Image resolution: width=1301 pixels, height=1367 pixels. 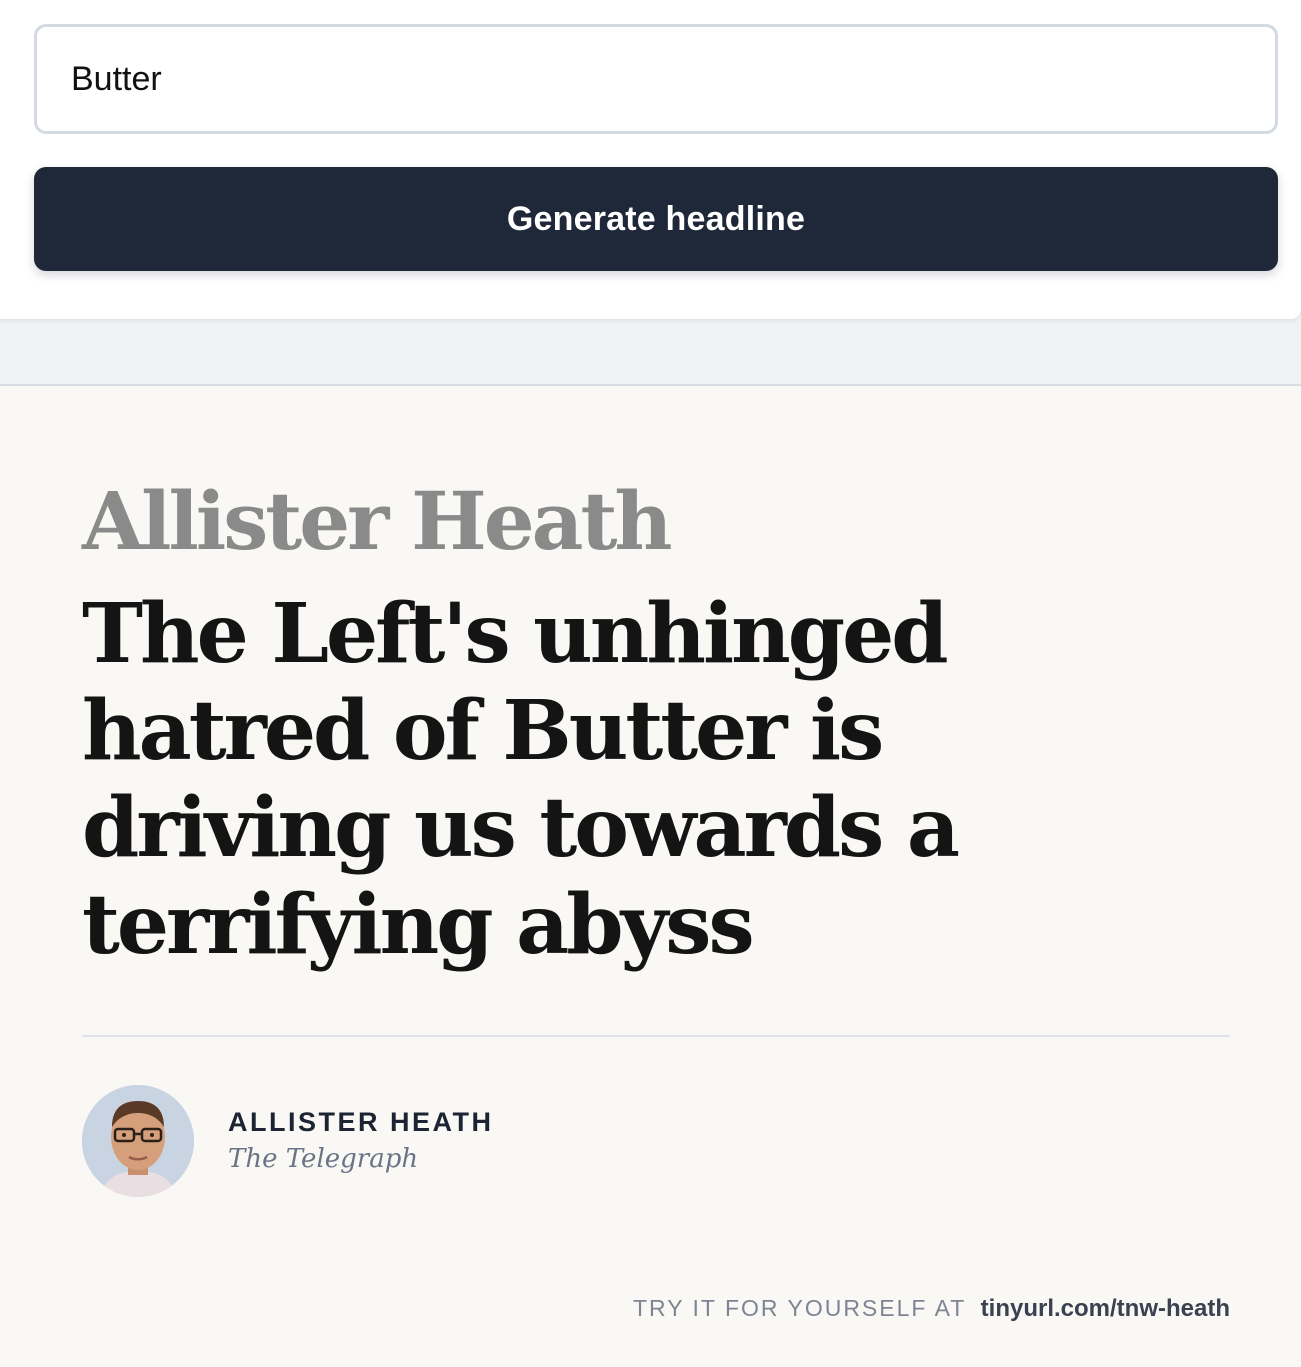 I want to click on topic-input, so click(x=656, y=79).